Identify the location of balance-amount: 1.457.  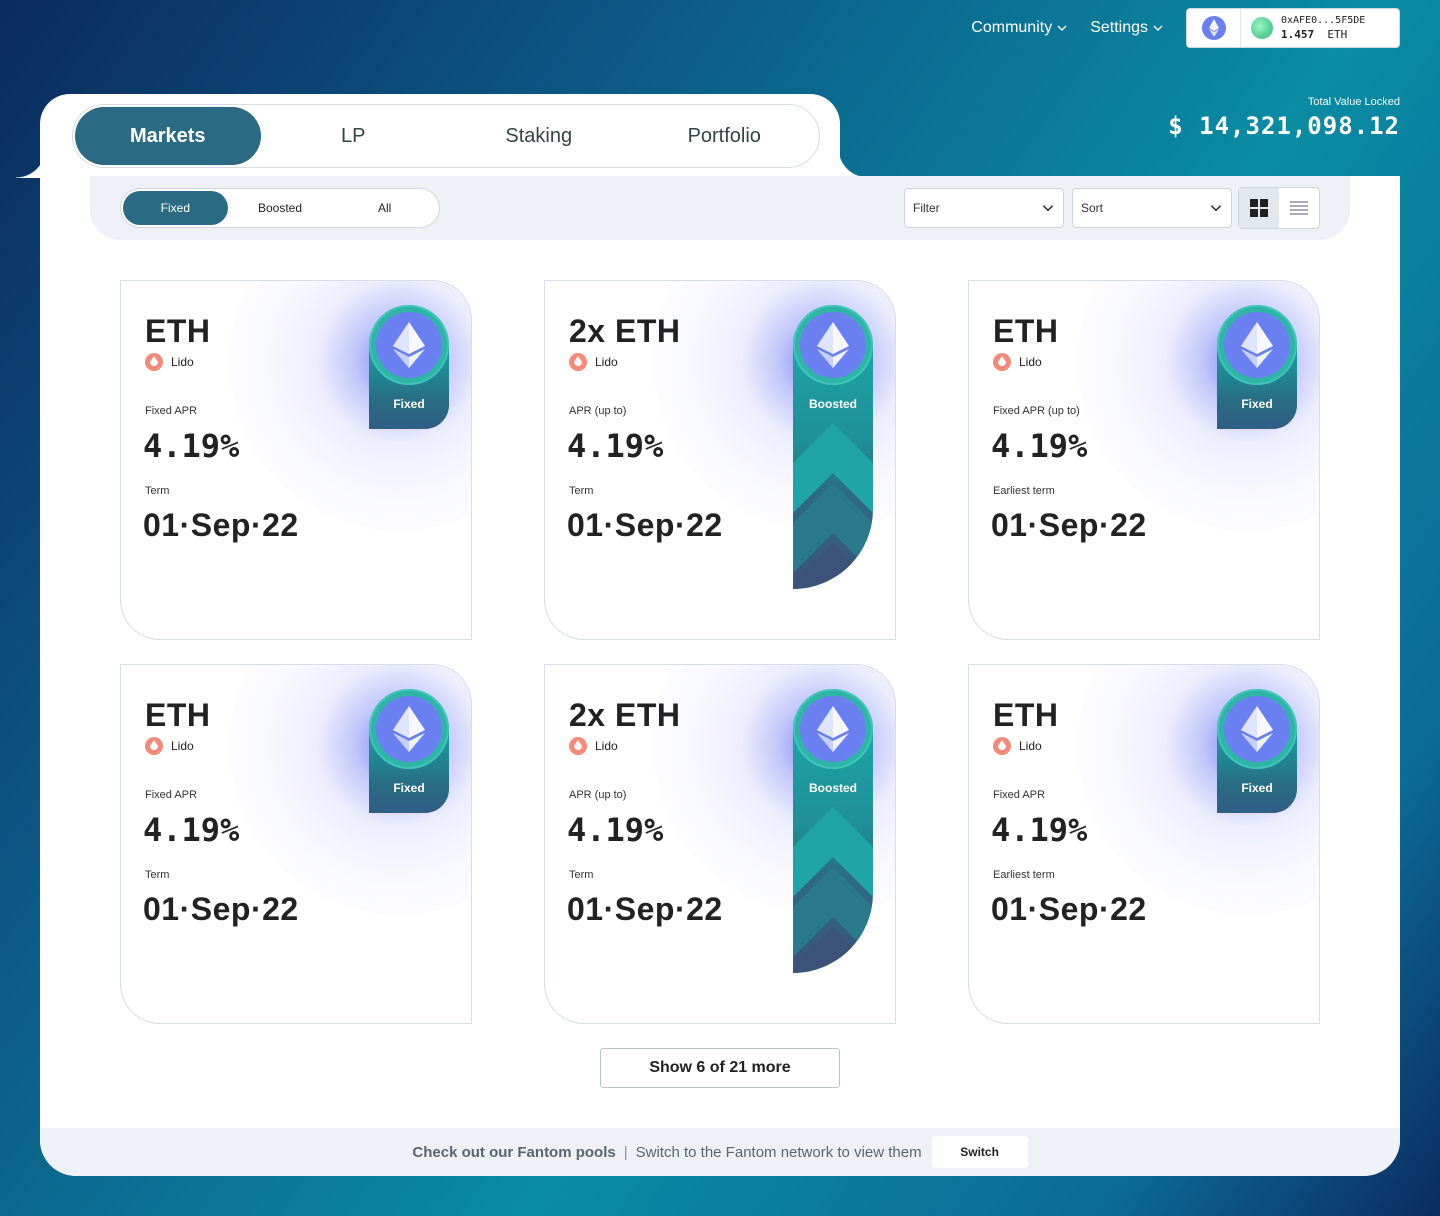
(1298, 34).